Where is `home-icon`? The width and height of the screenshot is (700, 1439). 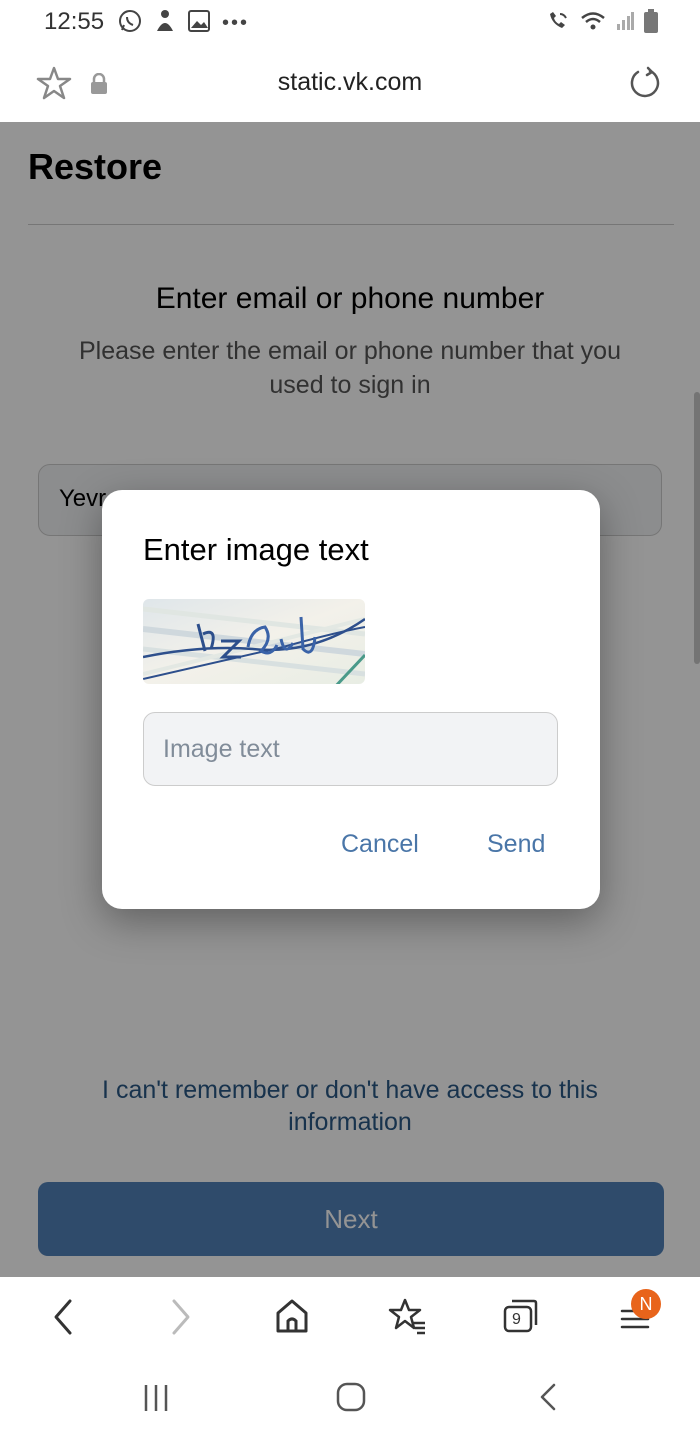 home-icon is located at coordinates (292, 1318).